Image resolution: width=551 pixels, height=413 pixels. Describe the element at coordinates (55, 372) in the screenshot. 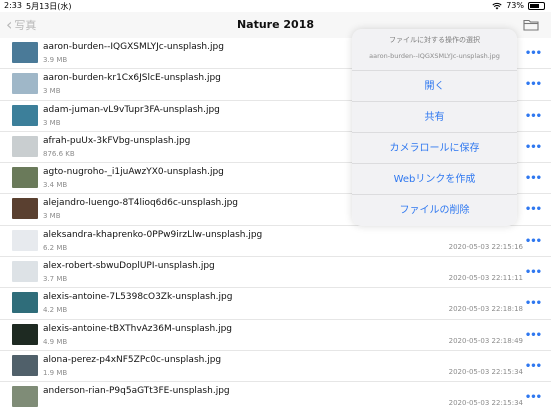

I see `file-size: 1.9 MB` at that location.